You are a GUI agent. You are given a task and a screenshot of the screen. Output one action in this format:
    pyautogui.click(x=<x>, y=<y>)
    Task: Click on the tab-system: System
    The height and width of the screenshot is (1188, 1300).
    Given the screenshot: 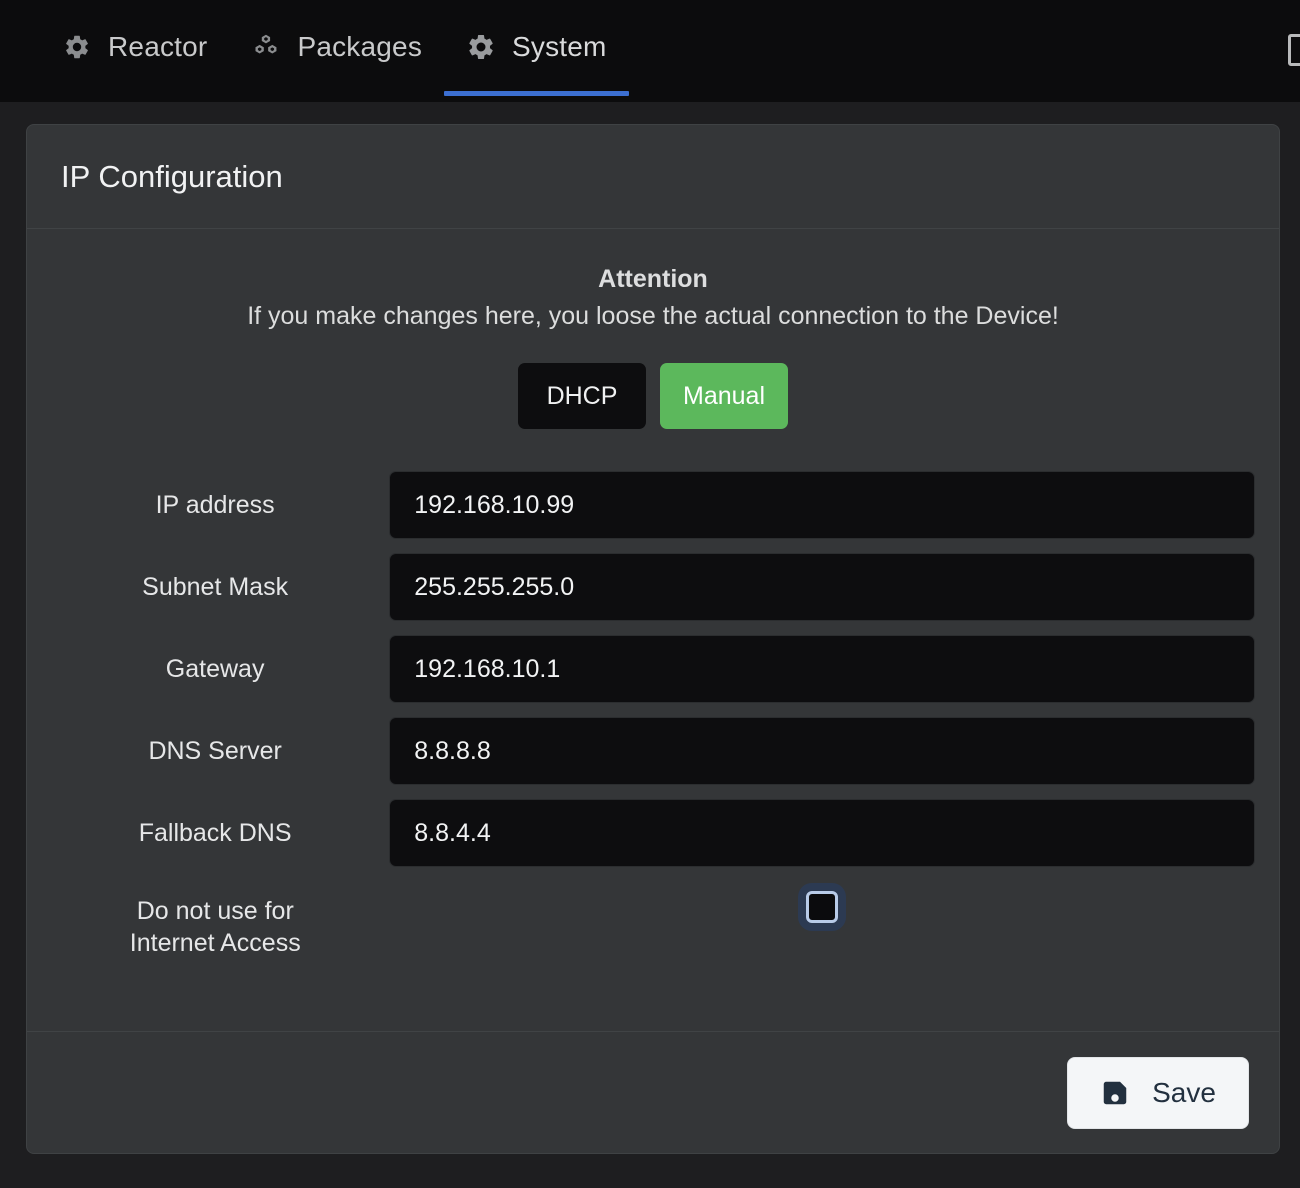 What is the action you would take?
    pyautogui.click(x=536, y=50)
    